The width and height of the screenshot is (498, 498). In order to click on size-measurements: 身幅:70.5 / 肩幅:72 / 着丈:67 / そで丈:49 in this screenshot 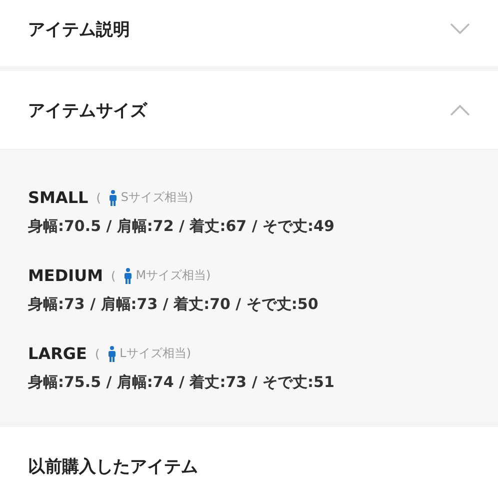, I will do `click(182, 226)`.